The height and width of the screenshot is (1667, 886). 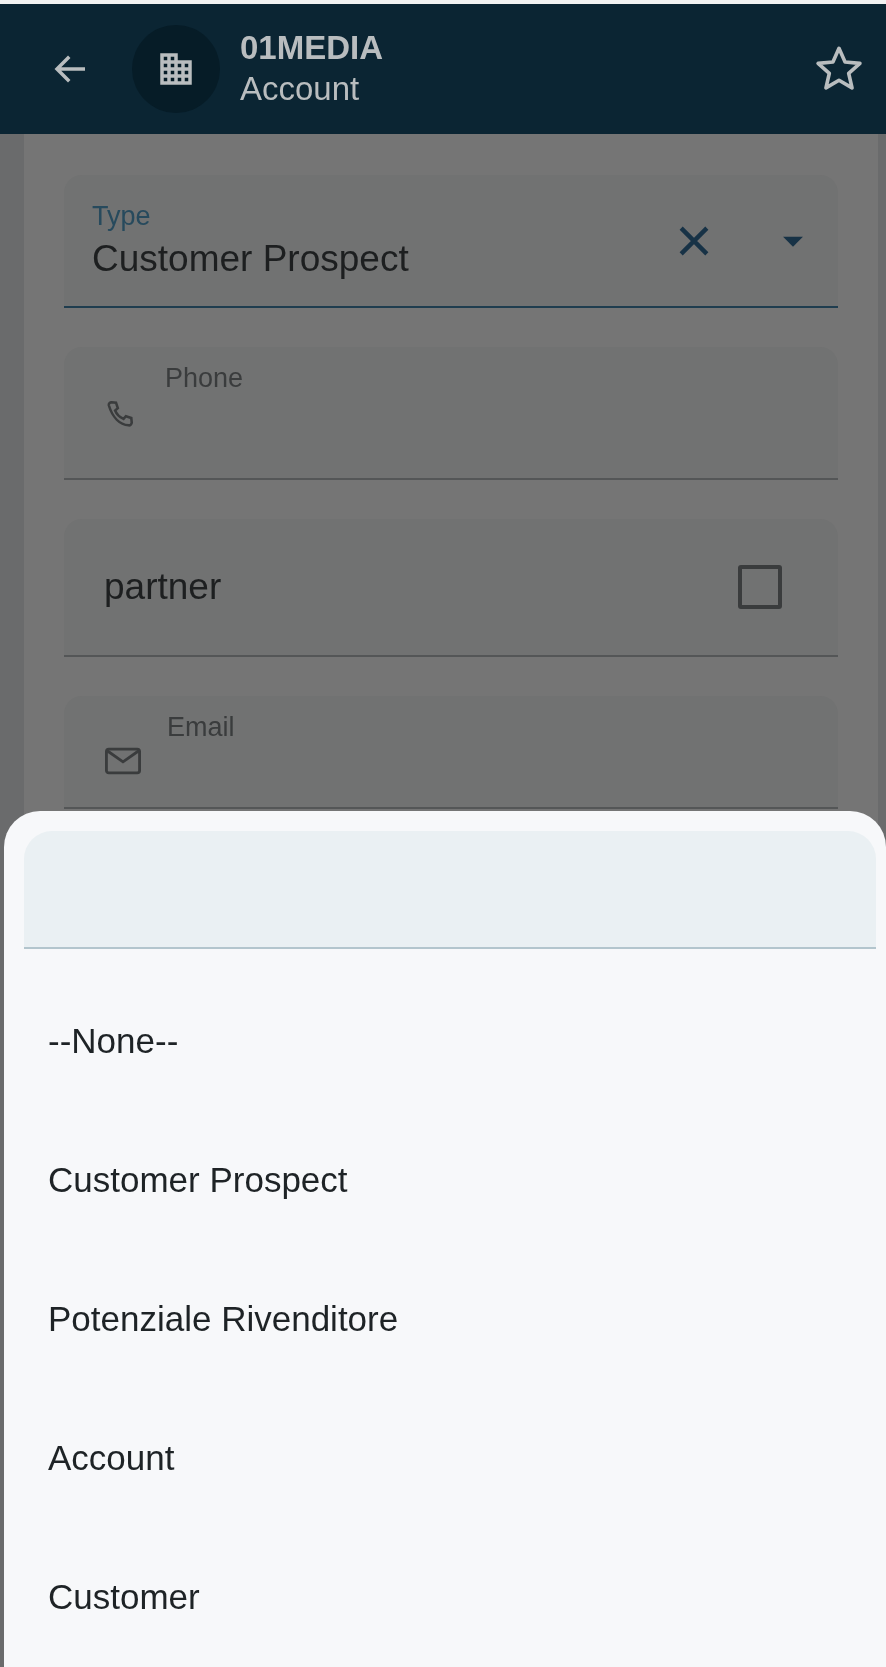 What do you see at coordinates (251, 258) in the screenshot?
I see `field-value: Customer Prospect` at bounding box center [251, 258].